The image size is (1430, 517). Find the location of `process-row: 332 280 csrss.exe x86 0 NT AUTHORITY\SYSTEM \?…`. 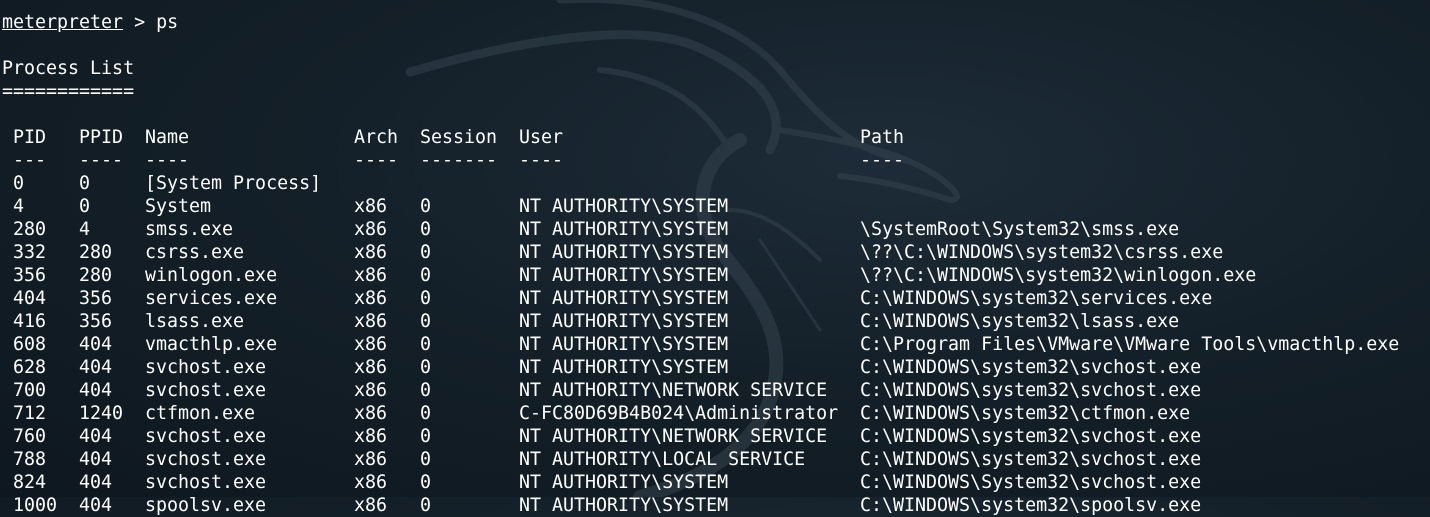

process-row: 332 280 csrss.exe x86 0 NT AUTHORITY\SYSTEM \?… is located at coordinates (715, 252).